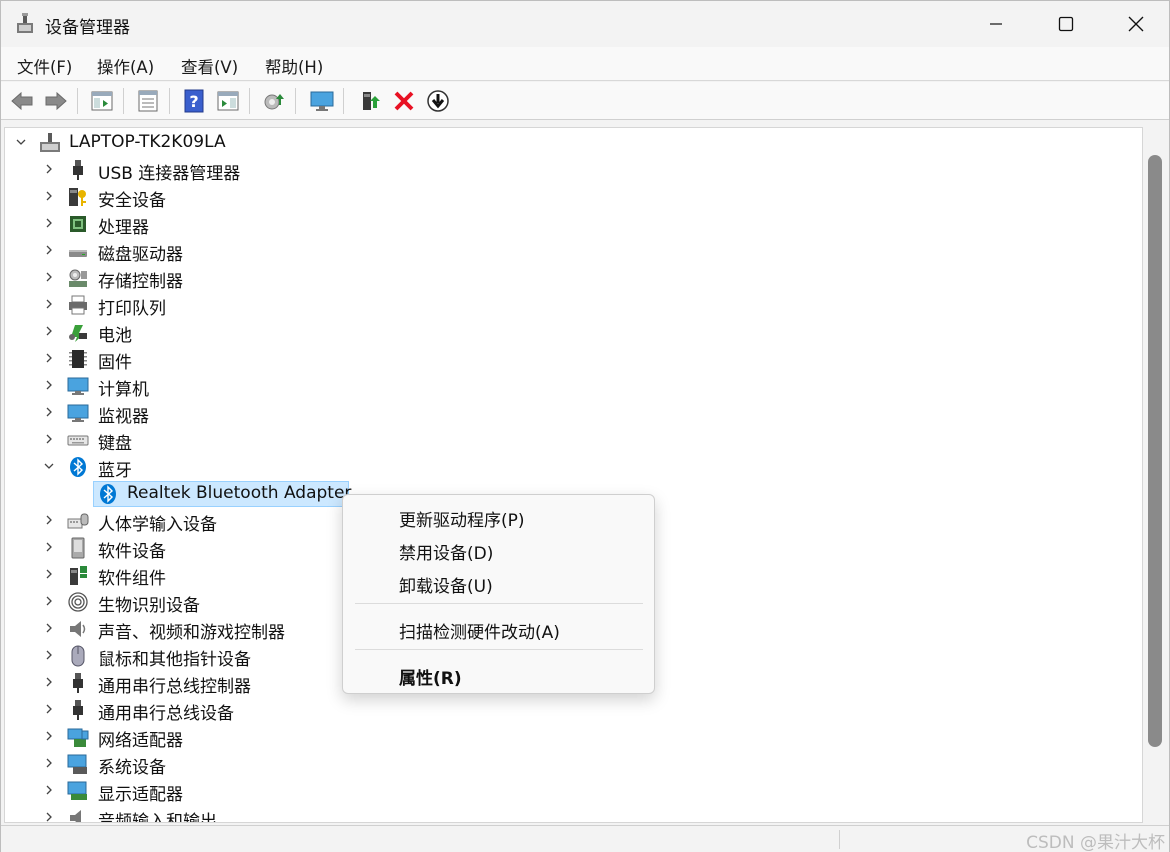 This screenshot has width=1170, height=852. I want to click on ctx-update-driver: 更新驱动程序(P), so click(462, 518).